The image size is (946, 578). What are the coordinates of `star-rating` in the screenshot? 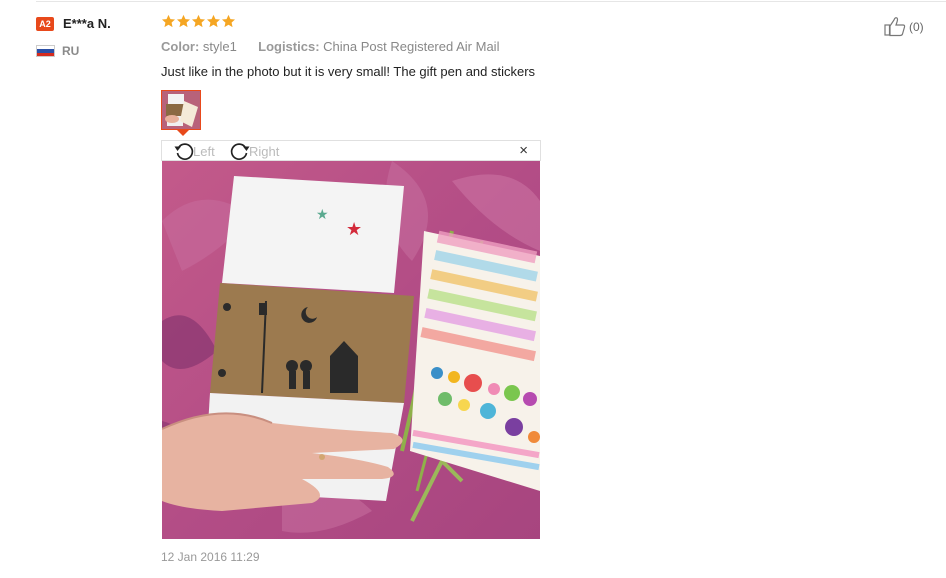 It's located at (198, 23).